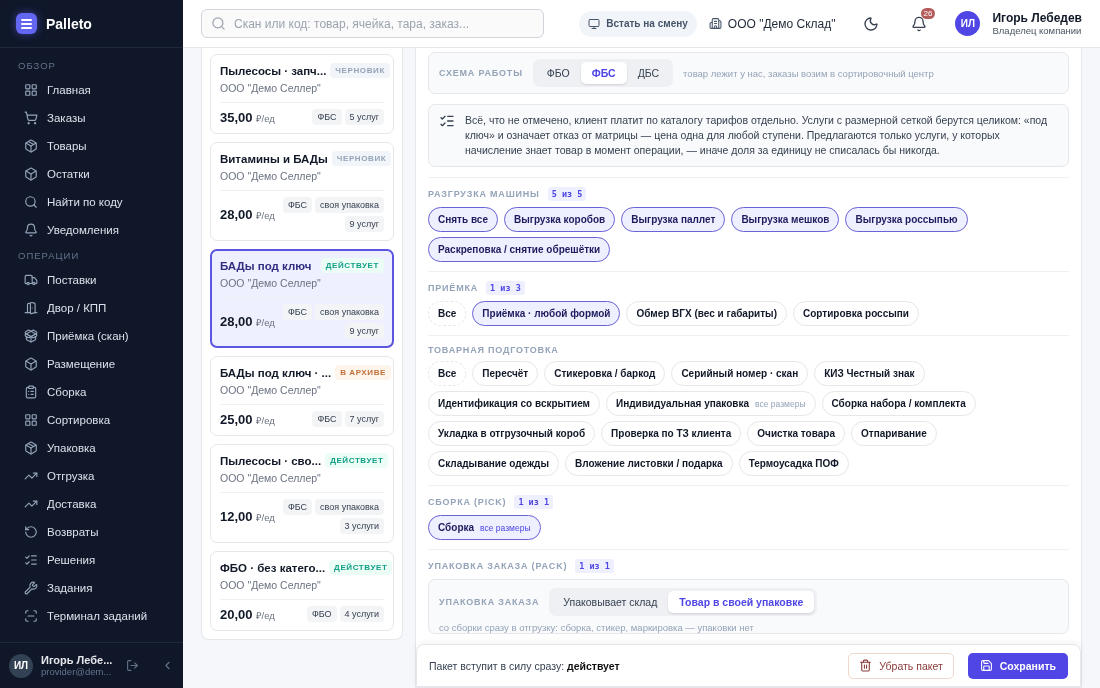  Describe the element at coordinates (96, 392) in the screenshot. I see `nav-item: Сборка` at that location.